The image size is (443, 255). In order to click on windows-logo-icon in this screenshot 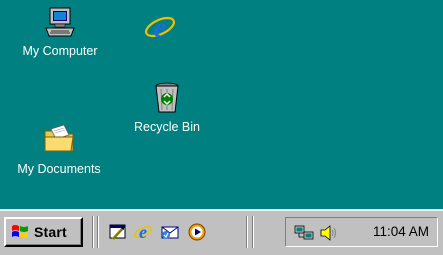, I will do `click(20, 232)`.